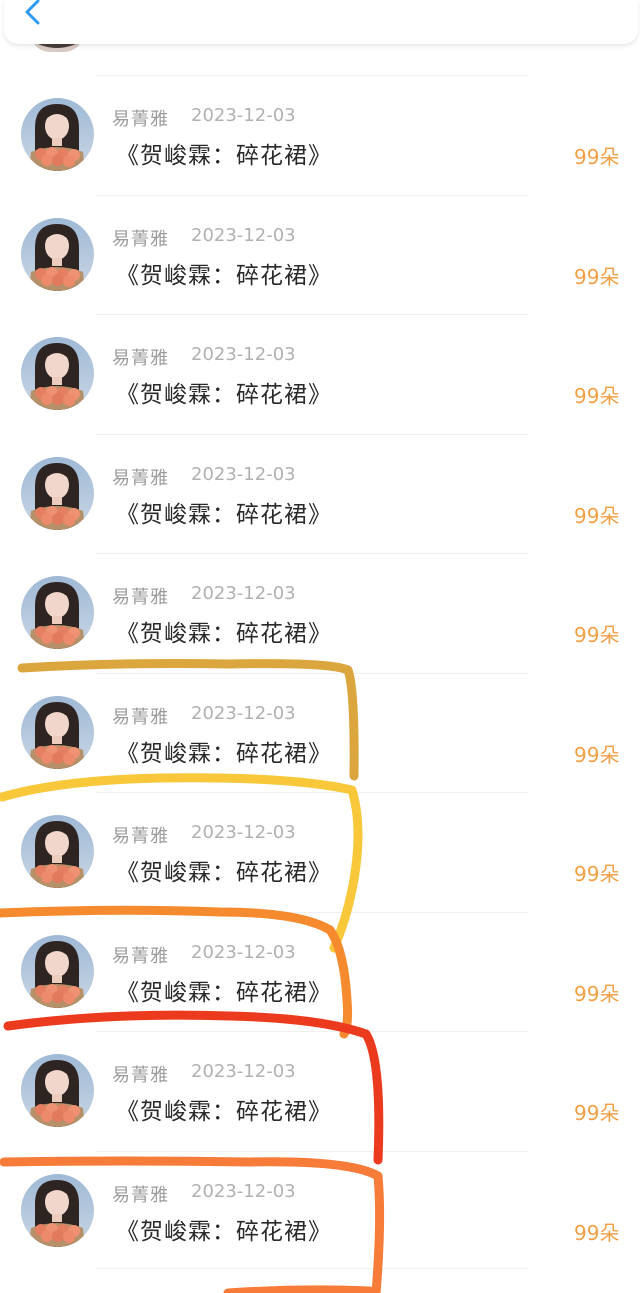 Image resolution: width=640 pixels, height=1293 pixels. What do you see at coordinates (33, 15) in the screenshot?
I see `chevron-left-icon` at bounding box center [33, 15].